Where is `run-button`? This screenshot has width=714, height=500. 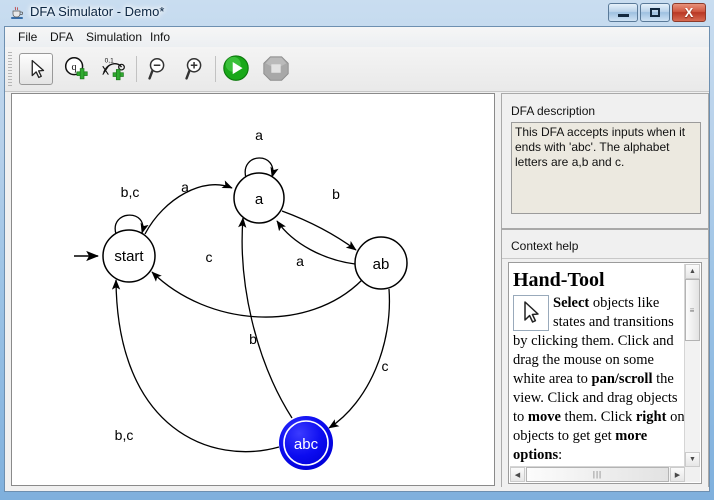 run-button is located at coordinates (236, 69).